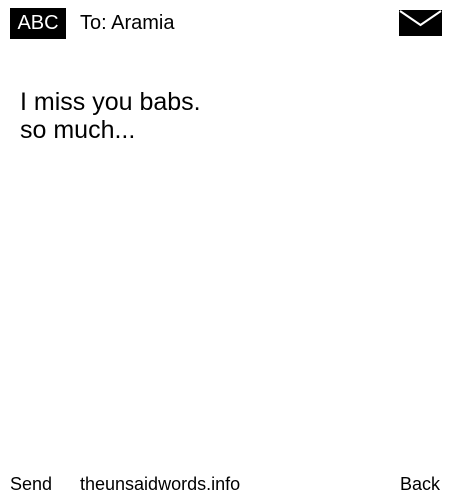 The width and height of the screenshot is (450, 500). What do you see at coordinates (160, 484) in the screenshot?
I see `footer-site-label: theunsaidwords.info` at bounding box center [160, 484].